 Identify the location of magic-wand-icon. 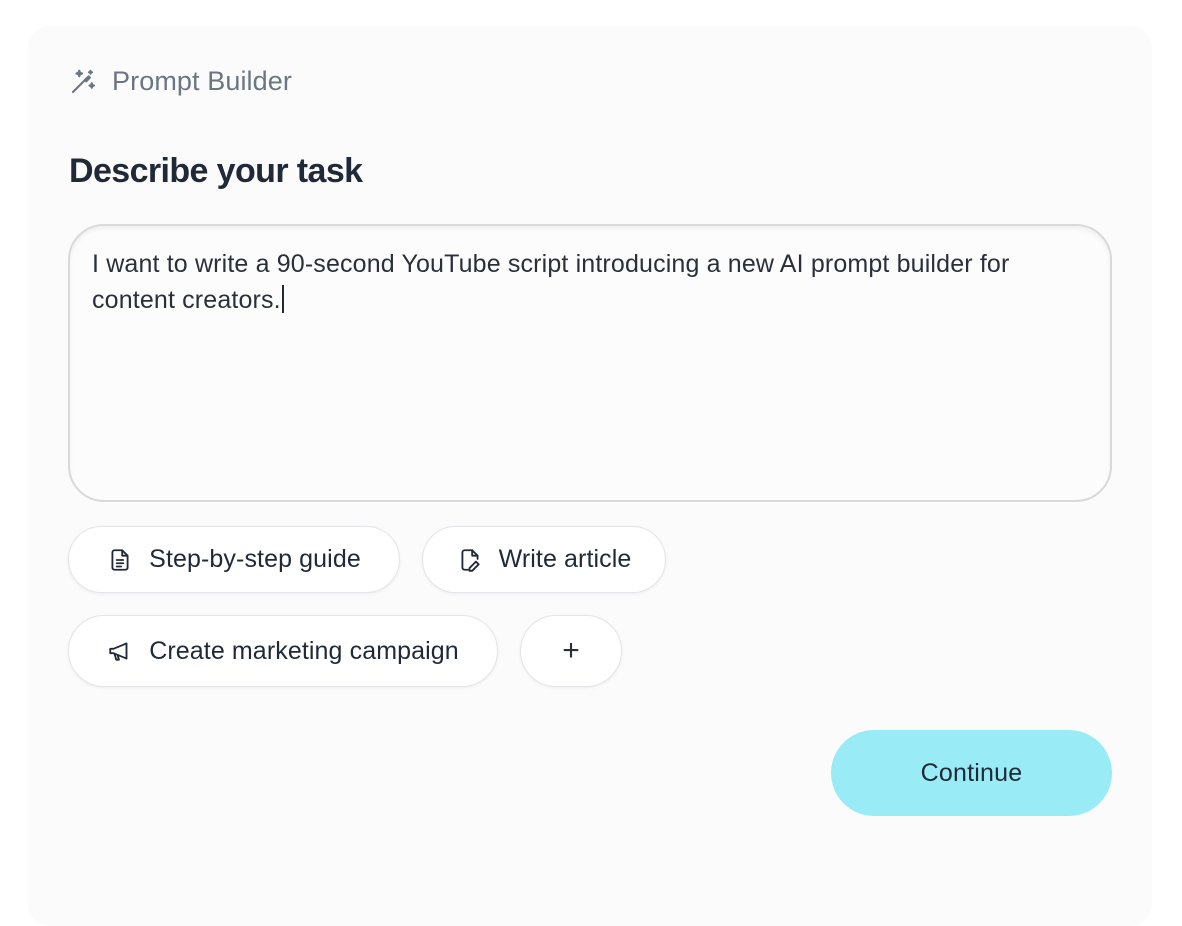
(83, 81).